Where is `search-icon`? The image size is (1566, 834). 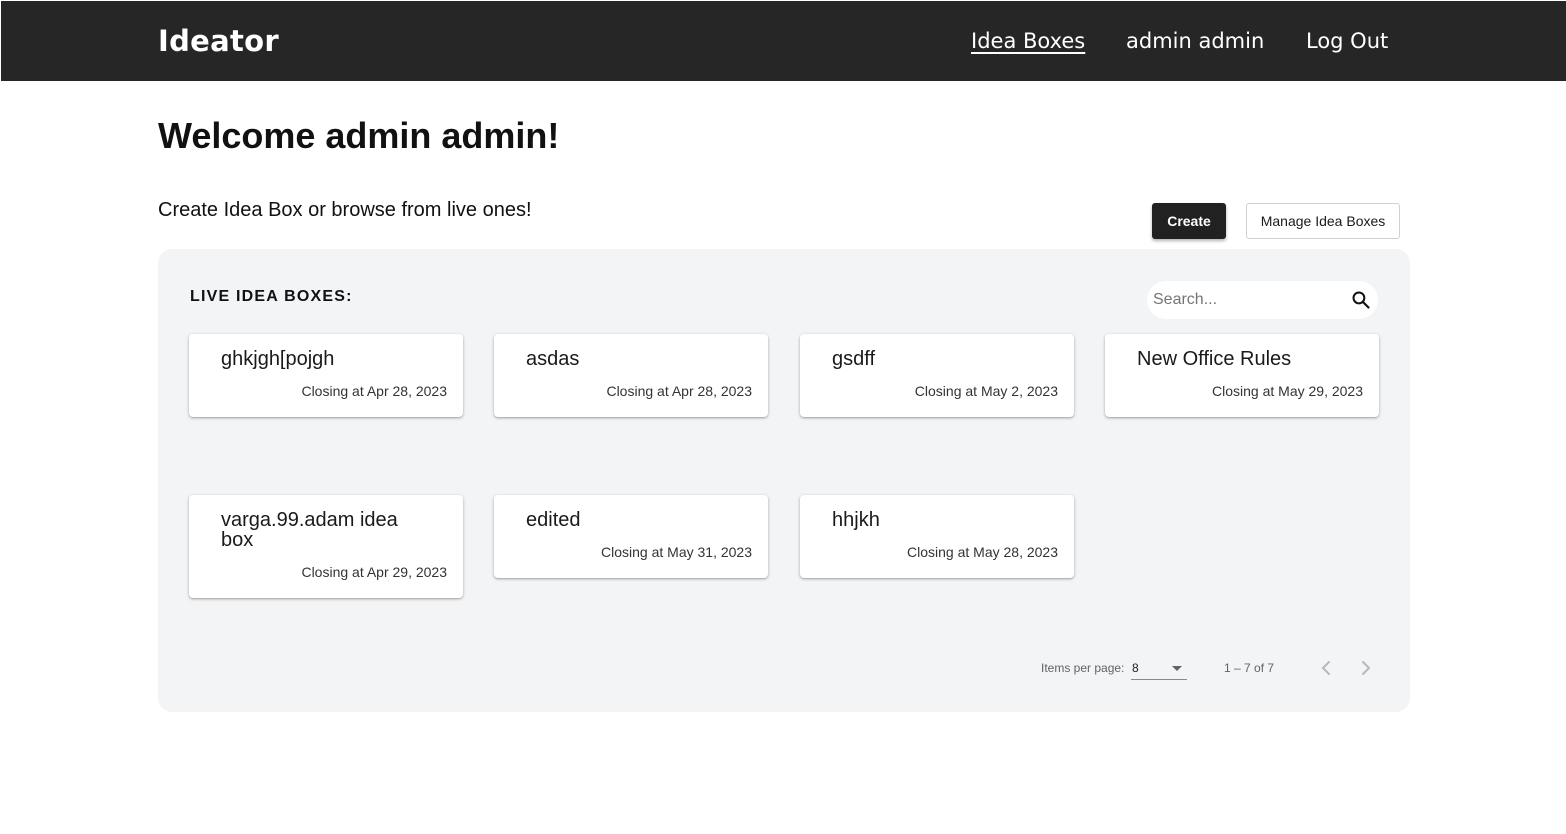
search-icon is located at coordinates (1361, 300).